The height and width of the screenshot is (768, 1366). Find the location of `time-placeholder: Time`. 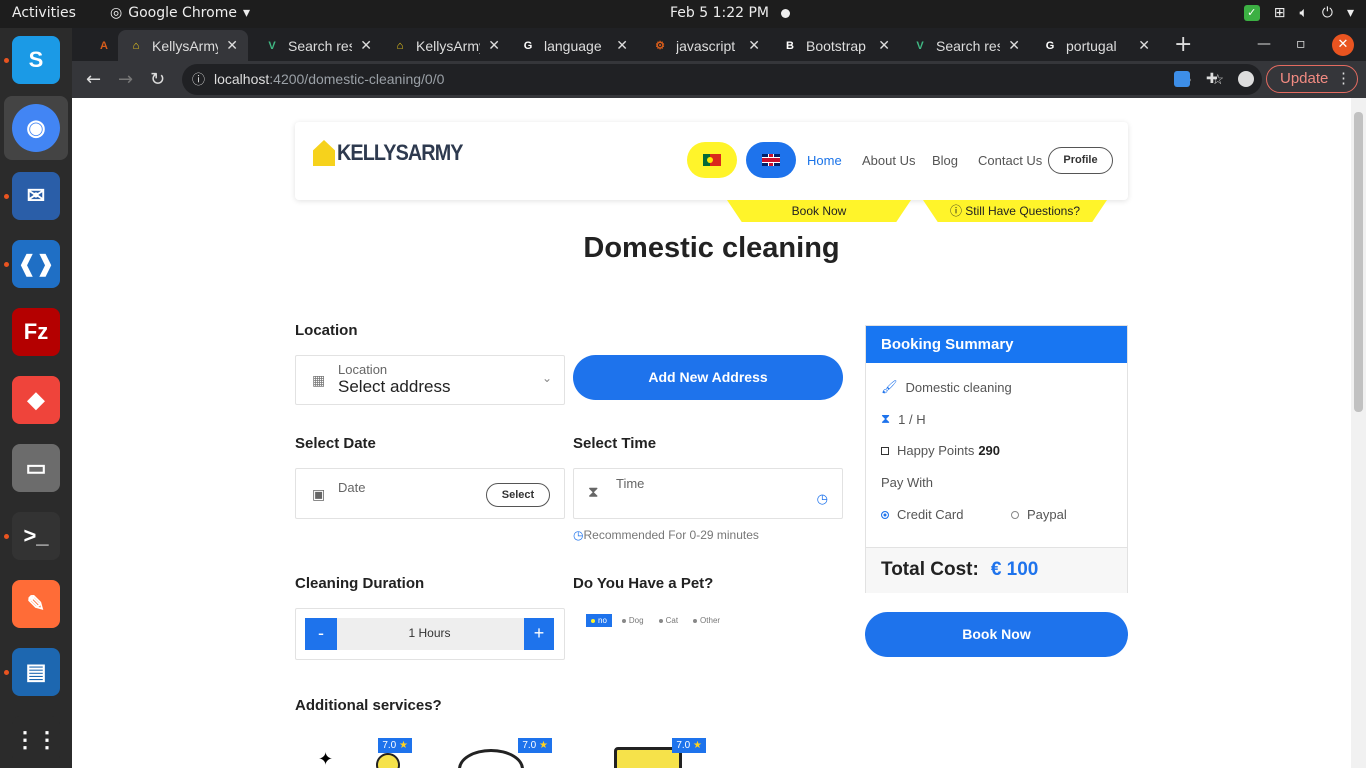

time-placeholder: Time is located at coordinates (630, 483).